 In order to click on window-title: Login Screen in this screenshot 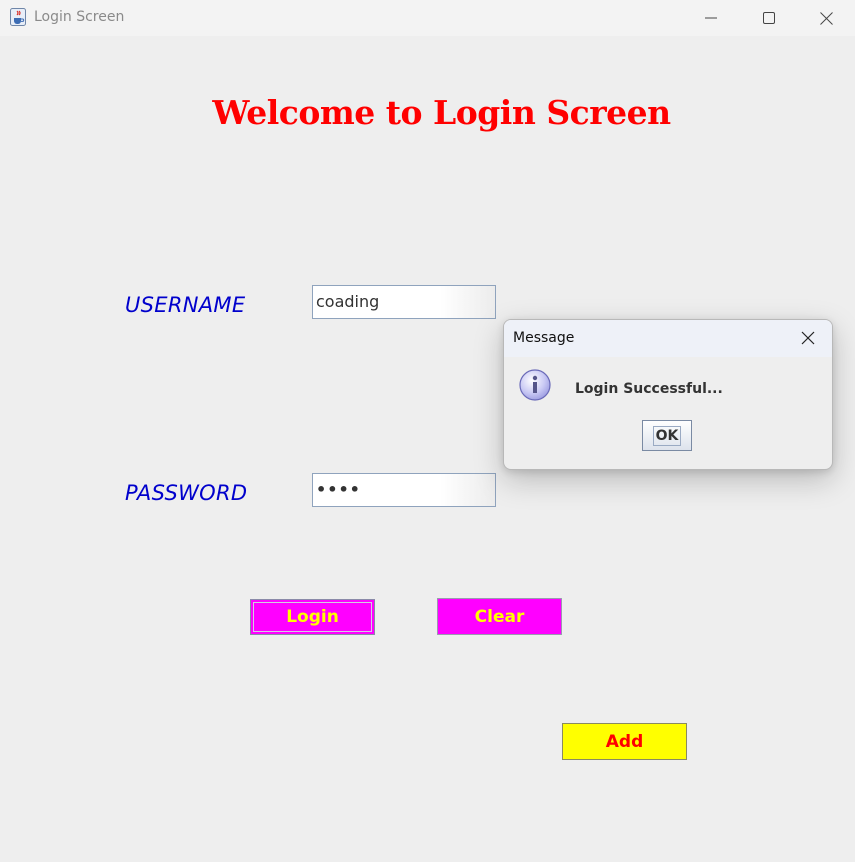, I will do `click(79, 17)`.